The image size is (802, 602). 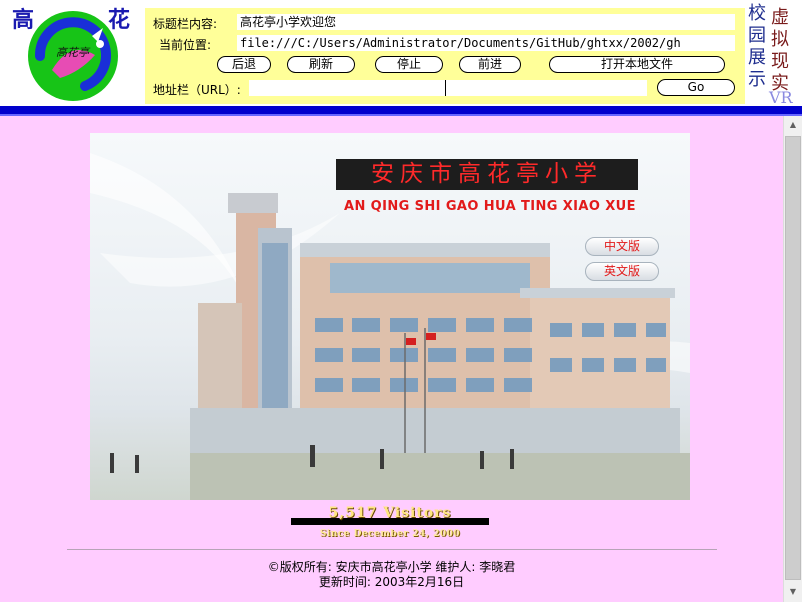 What do you see at coordinates (622, 246) in the screenshot?
I see `chinese-version-button: 中文版` at bounding box center [622, 246].